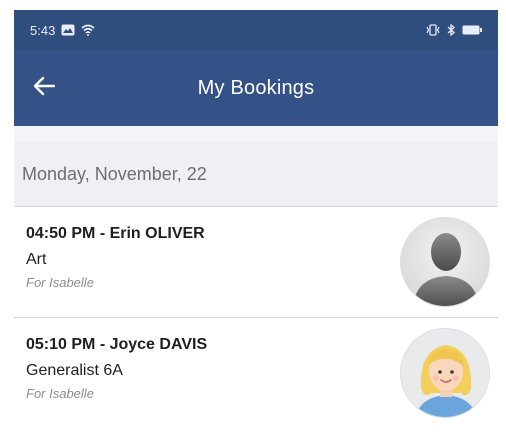 This screenshot has height=446, width=506. I want to click on vibrate-icon, so click(433, 30).